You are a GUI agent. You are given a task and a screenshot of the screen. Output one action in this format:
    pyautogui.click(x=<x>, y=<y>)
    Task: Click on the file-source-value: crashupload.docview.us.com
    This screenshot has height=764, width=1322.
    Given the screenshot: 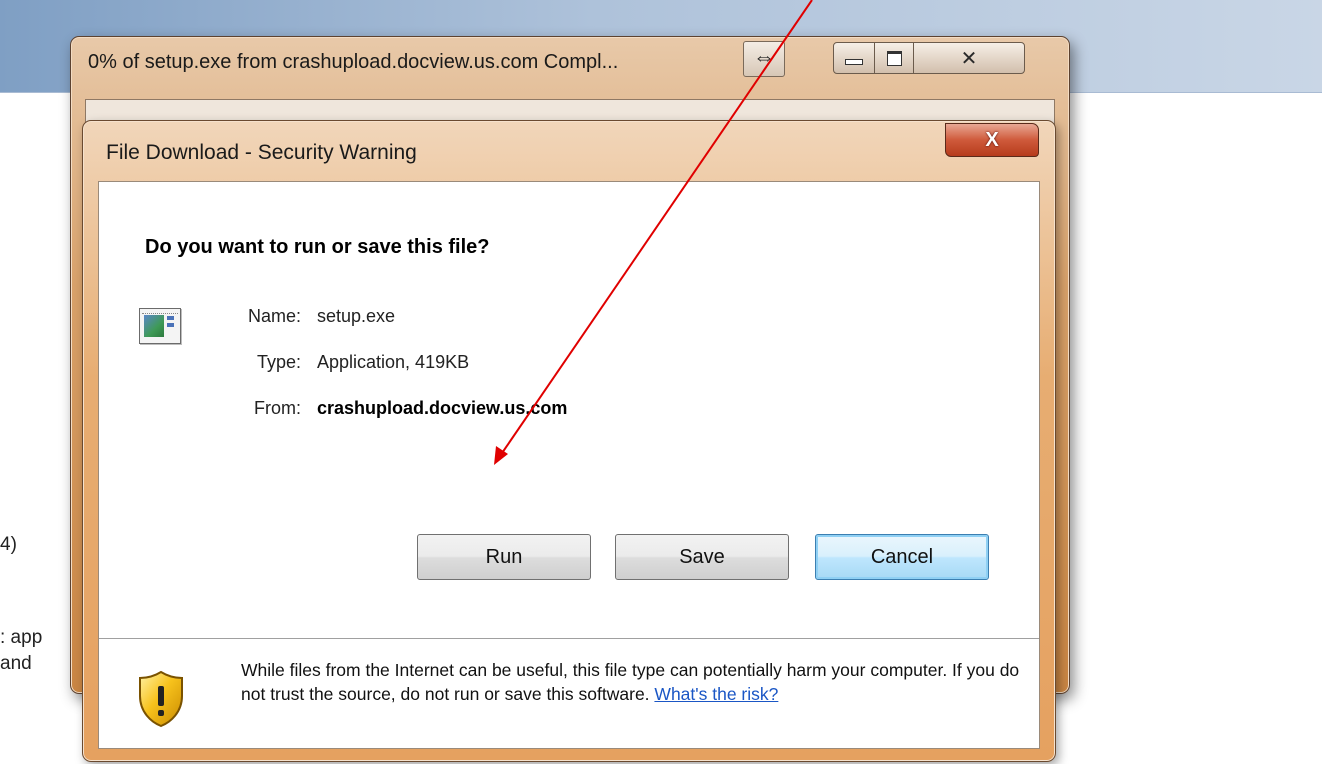 What is the action you would take?
    pyautogui.click(x=442, y=408)
    